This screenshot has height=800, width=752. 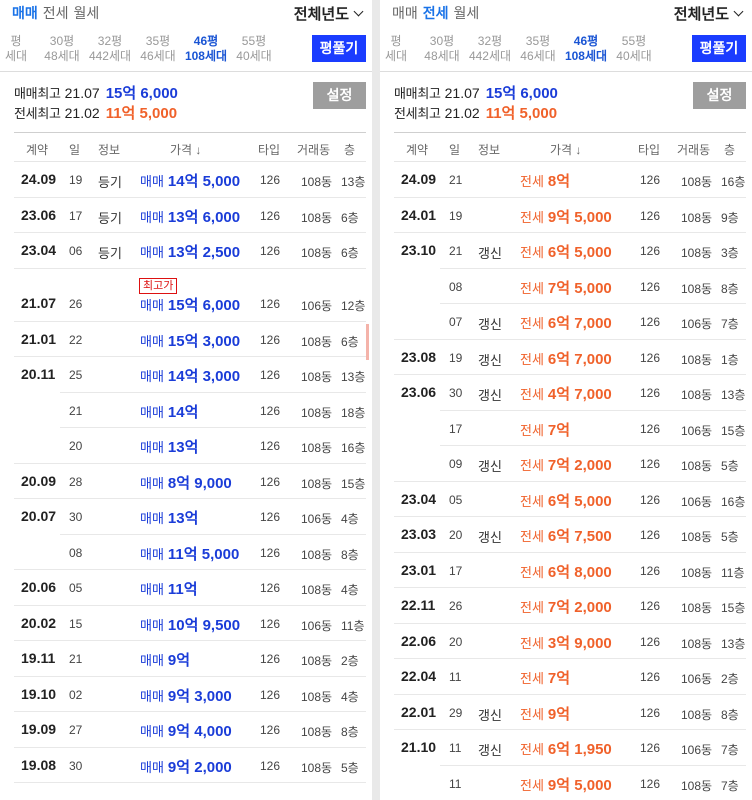 What do you see at coordinates (521, 113) in the screenshot?
I see `max-price: 11억 5,000` at bounding box center [521, 113].